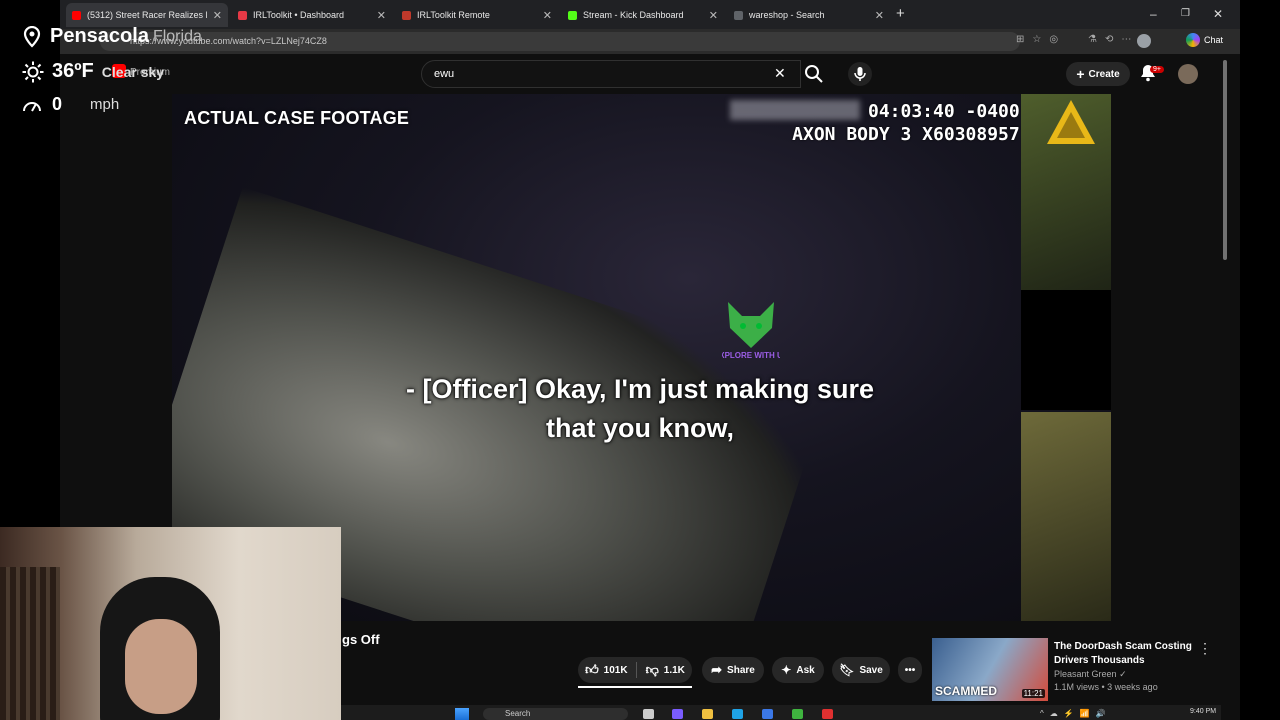 This screenshot has height=720, width=1280. What do you see at coordinates (741, 670) in the screenshot?
I see `share-label: Share` at bounding box center [741, 670].